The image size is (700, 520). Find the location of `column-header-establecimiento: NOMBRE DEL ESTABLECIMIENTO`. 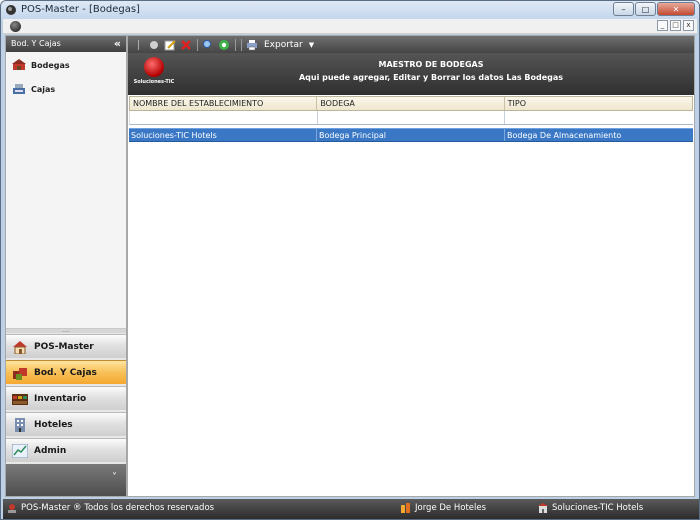

column-header-establecimiento: NOMBRE DEL ESTABLECIMIENTO is located at coordinates (224, 103).